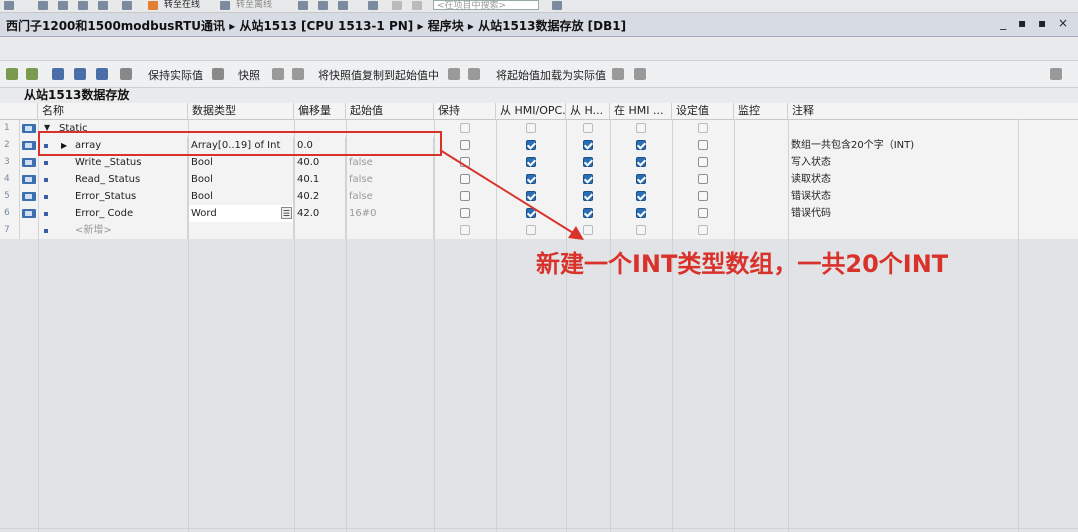  What do you see at coordinates (742, 264) in the screenshot?
I see `annotation-text: 新建一个INT类型数组，一共20个INT` at bounding box center [742, 264].